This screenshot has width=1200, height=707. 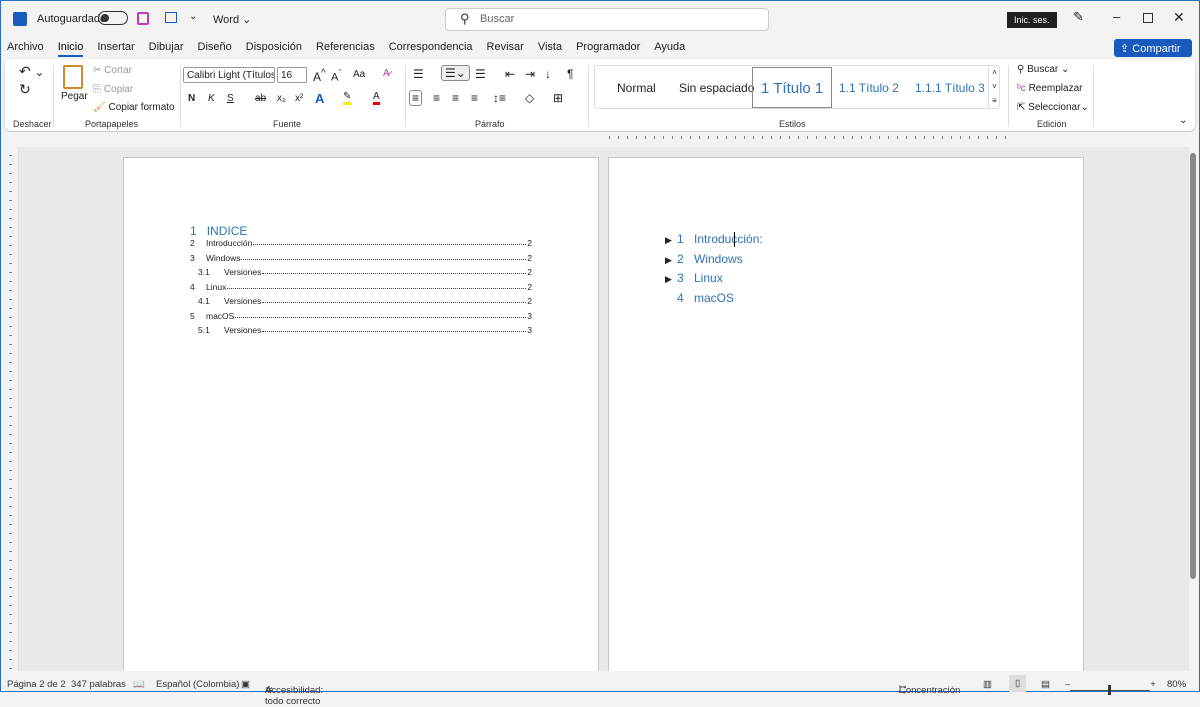 What do you see at coordinates (274, 49) in the screenshot?
I see `tab-disposicion: Disposición` at bounding box center [274, 49].